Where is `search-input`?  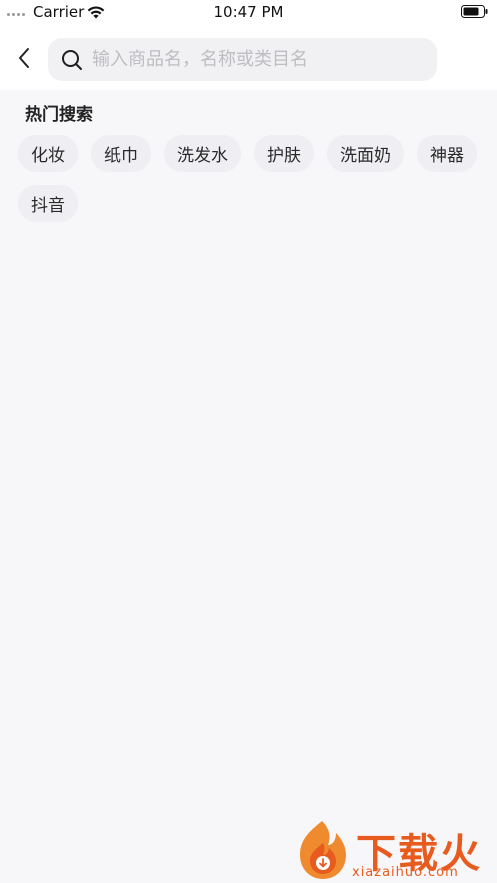 search-input is located at coordinates (257, 59).